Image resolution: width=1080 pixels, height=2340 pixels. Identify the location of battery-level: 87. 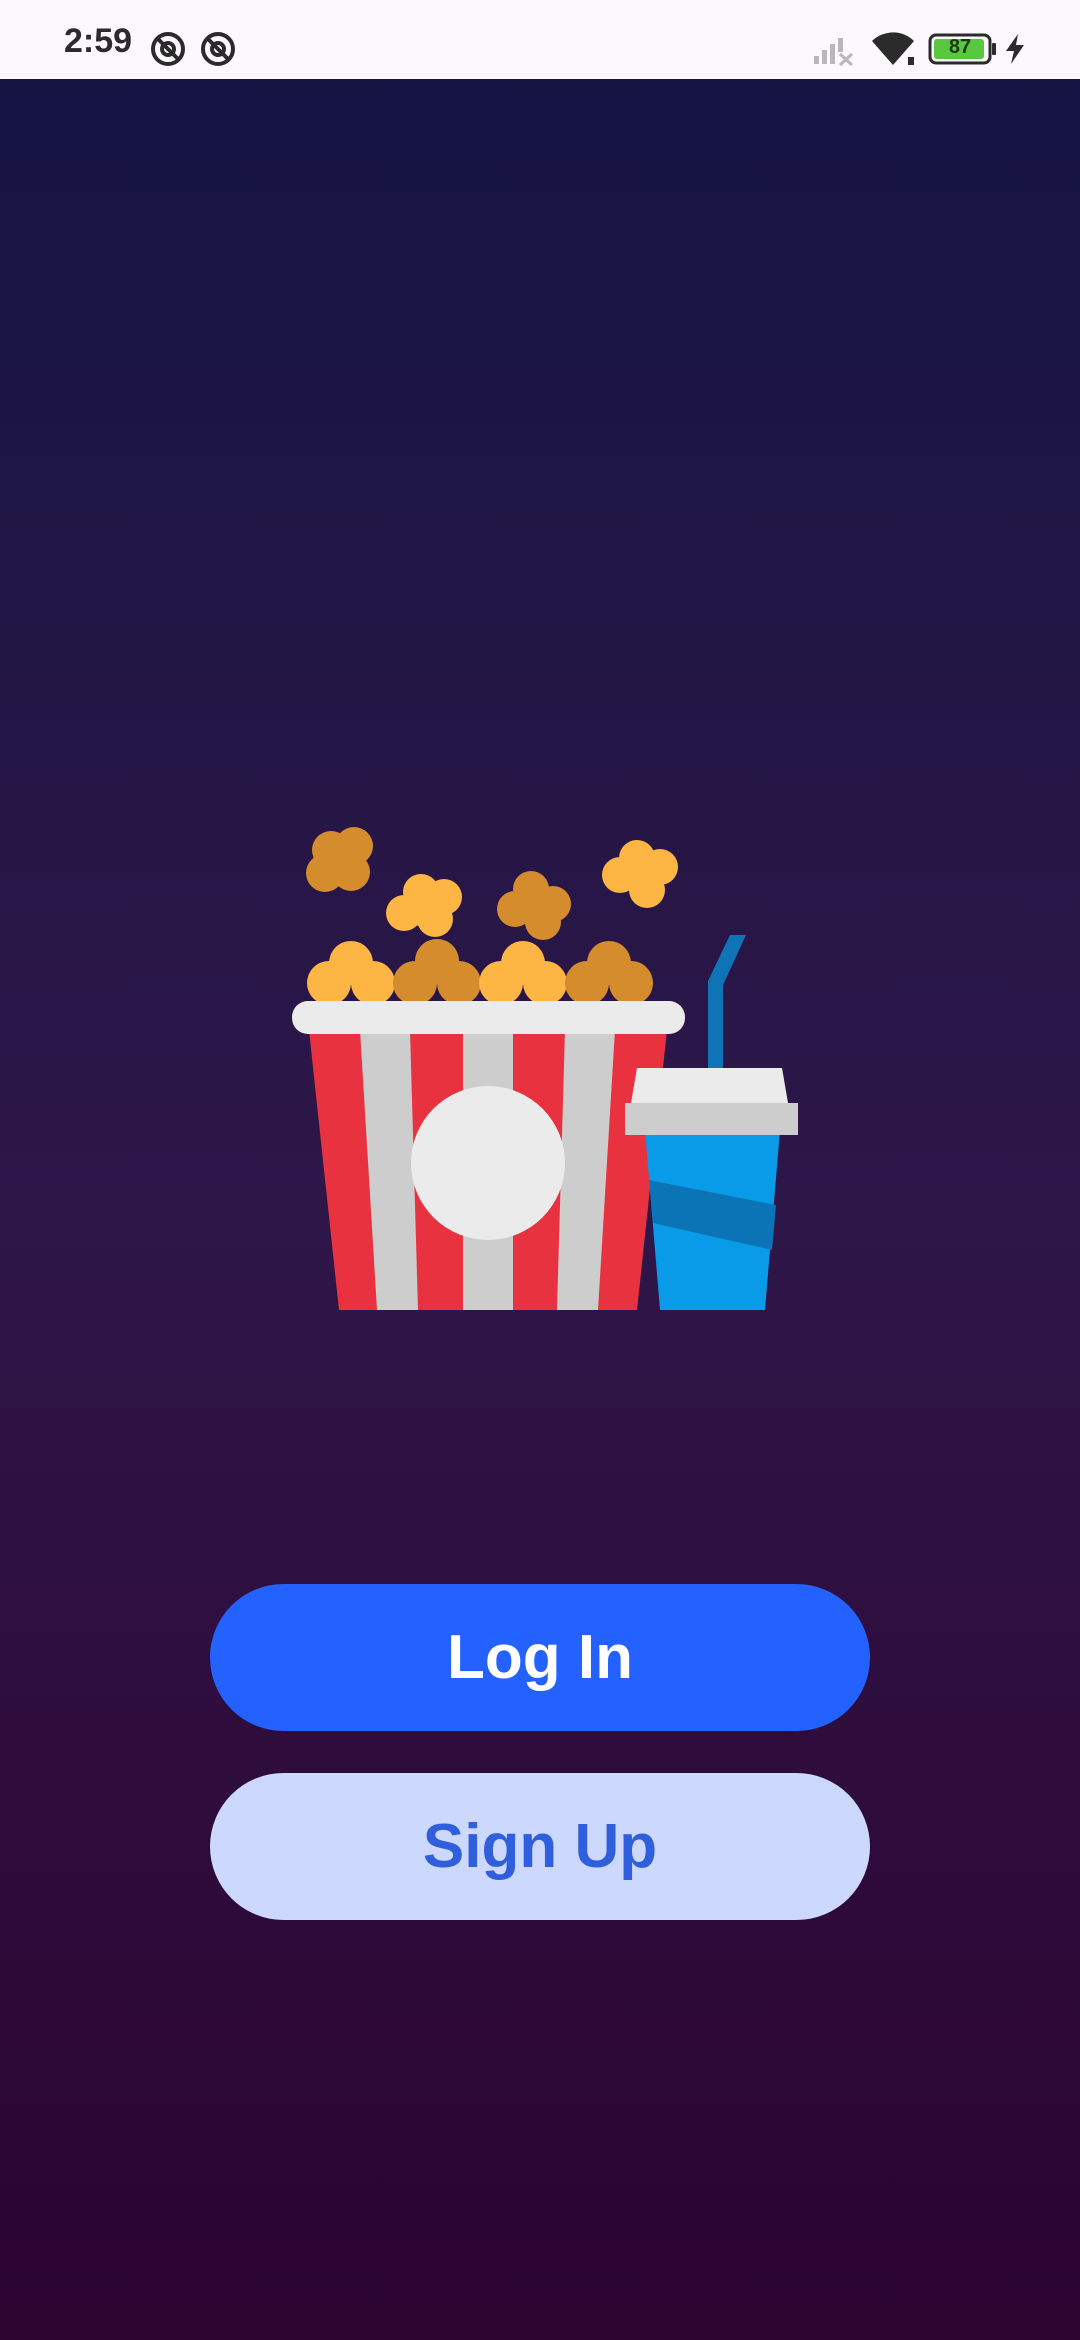
(960, 47).